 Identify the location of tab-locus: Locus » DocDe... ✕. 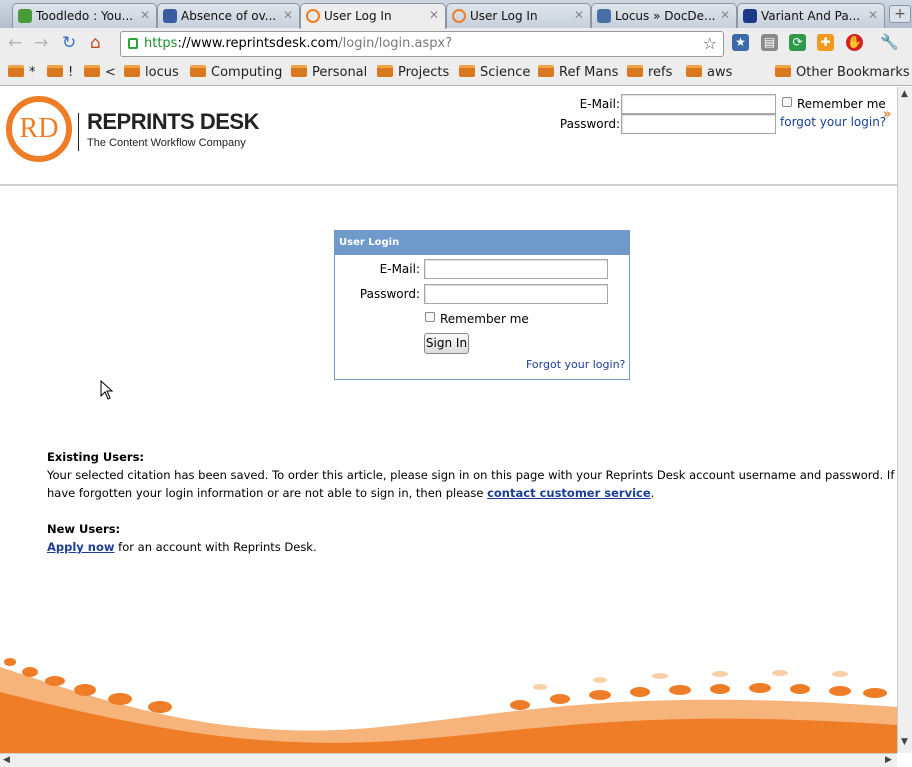
(664, 15).